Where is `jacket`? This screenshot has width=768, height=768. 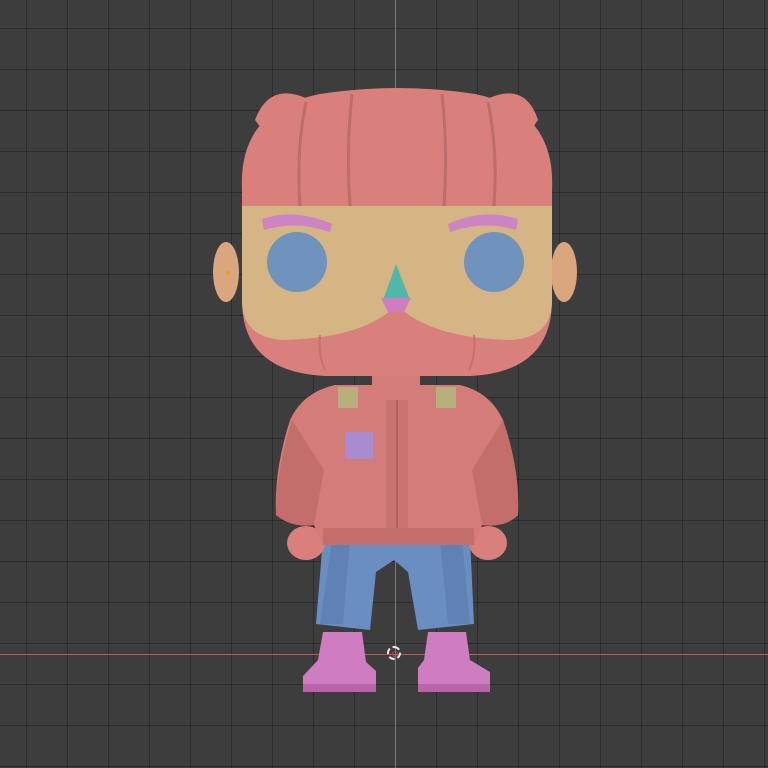
jacket is located at coordinates (397, 460).